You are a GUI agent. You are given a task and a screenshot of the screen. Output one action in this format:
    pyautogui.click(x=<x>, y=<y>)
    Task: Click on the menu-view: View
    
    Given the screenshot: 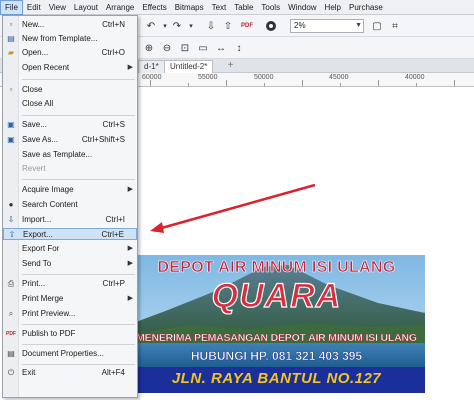 What is the action you would take?
    pyautogui.click(x=57, y=7)
    